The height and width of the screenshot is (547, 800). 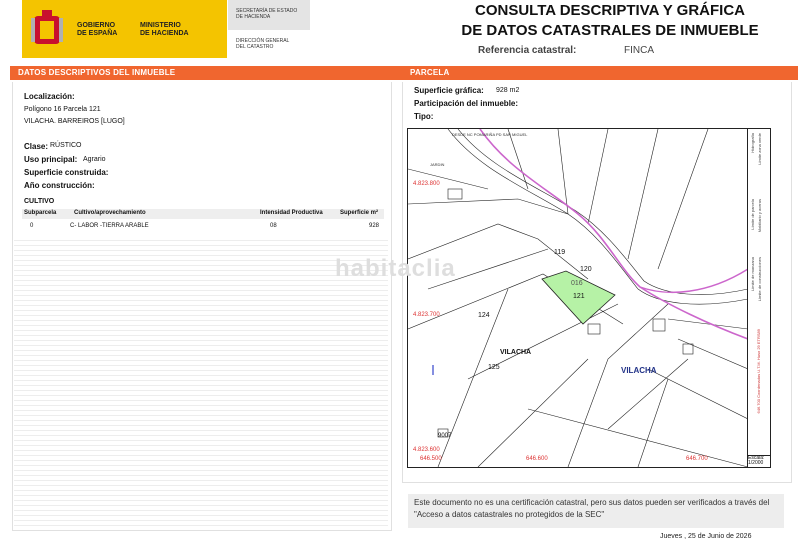 I want to click on clase-value: RÚSTICO, so click(x=66, y=145).